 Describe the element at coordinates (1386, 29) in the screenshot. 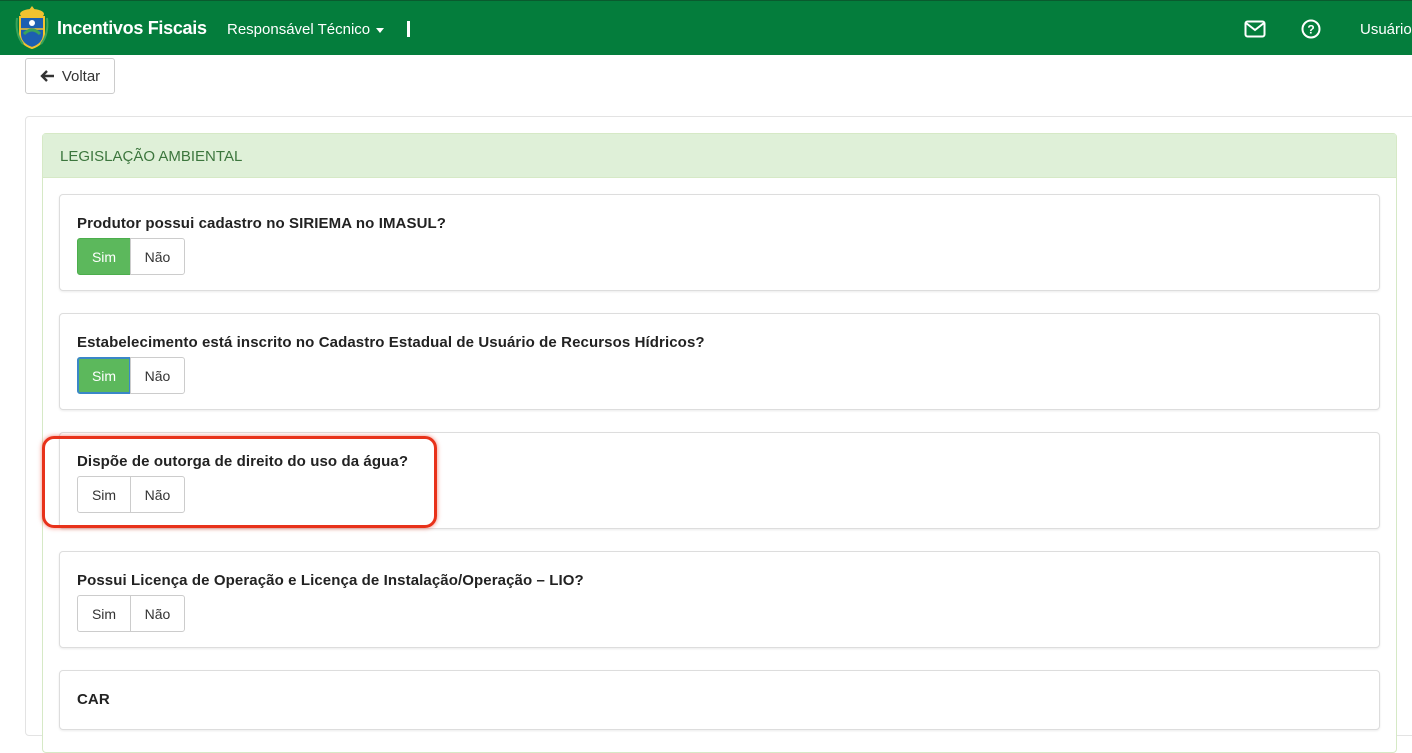

I see `user-menu: Usuário` at that location.